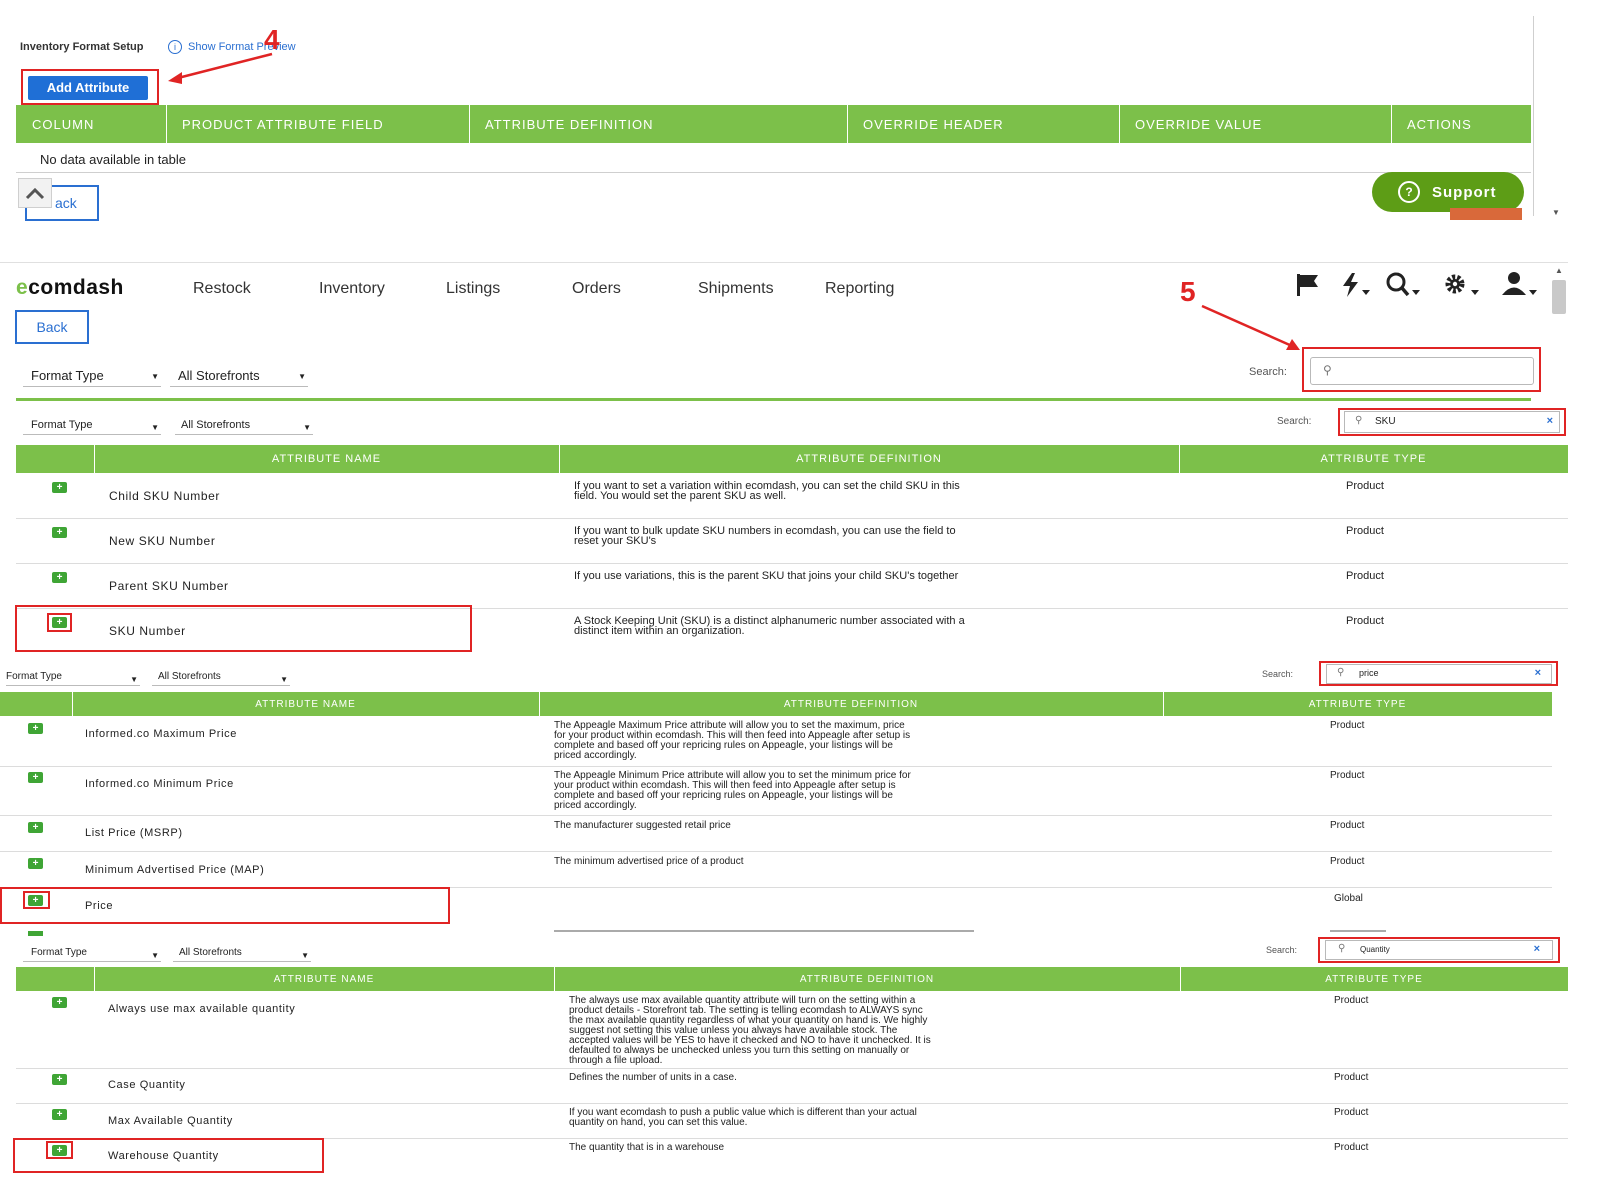 The width and height of the screenshot is (1600, 1200). Describe the element at coordinates (73, 678) in the screenshot. I see `price-format-type-select: Format Type ▼` at that location.